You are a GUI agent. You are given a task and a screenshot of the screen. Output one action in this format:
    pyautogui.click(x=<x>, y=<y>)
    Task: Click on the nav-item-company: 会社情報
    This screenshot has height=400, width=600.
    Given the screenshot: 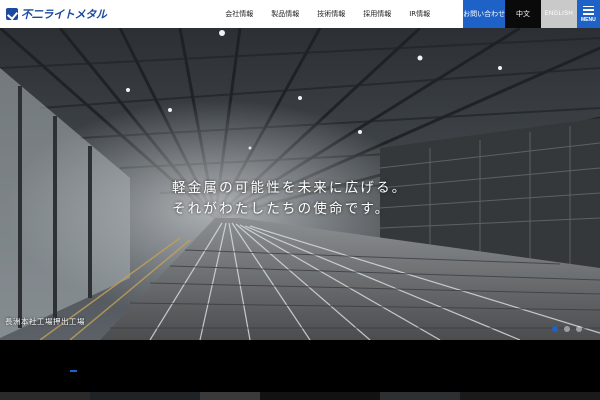 What is the action you would take?
    pyautogui.click(x=236, y=14)
    